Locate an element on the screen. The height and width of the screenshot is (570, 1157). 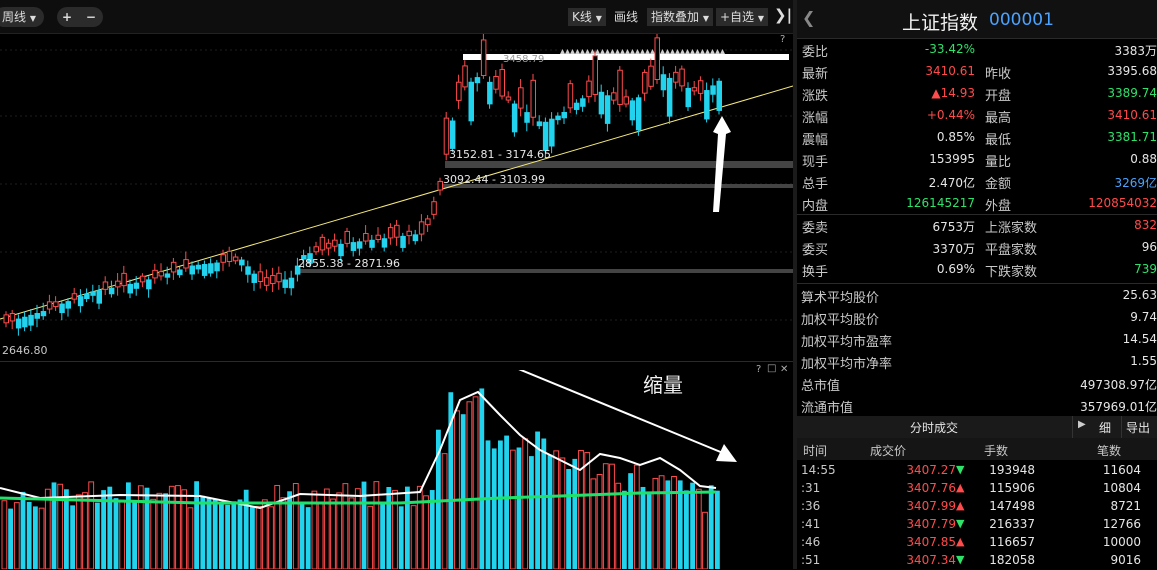
stats-row: 加权平均市盈率 14.54 is located at coordinates (977, 339).